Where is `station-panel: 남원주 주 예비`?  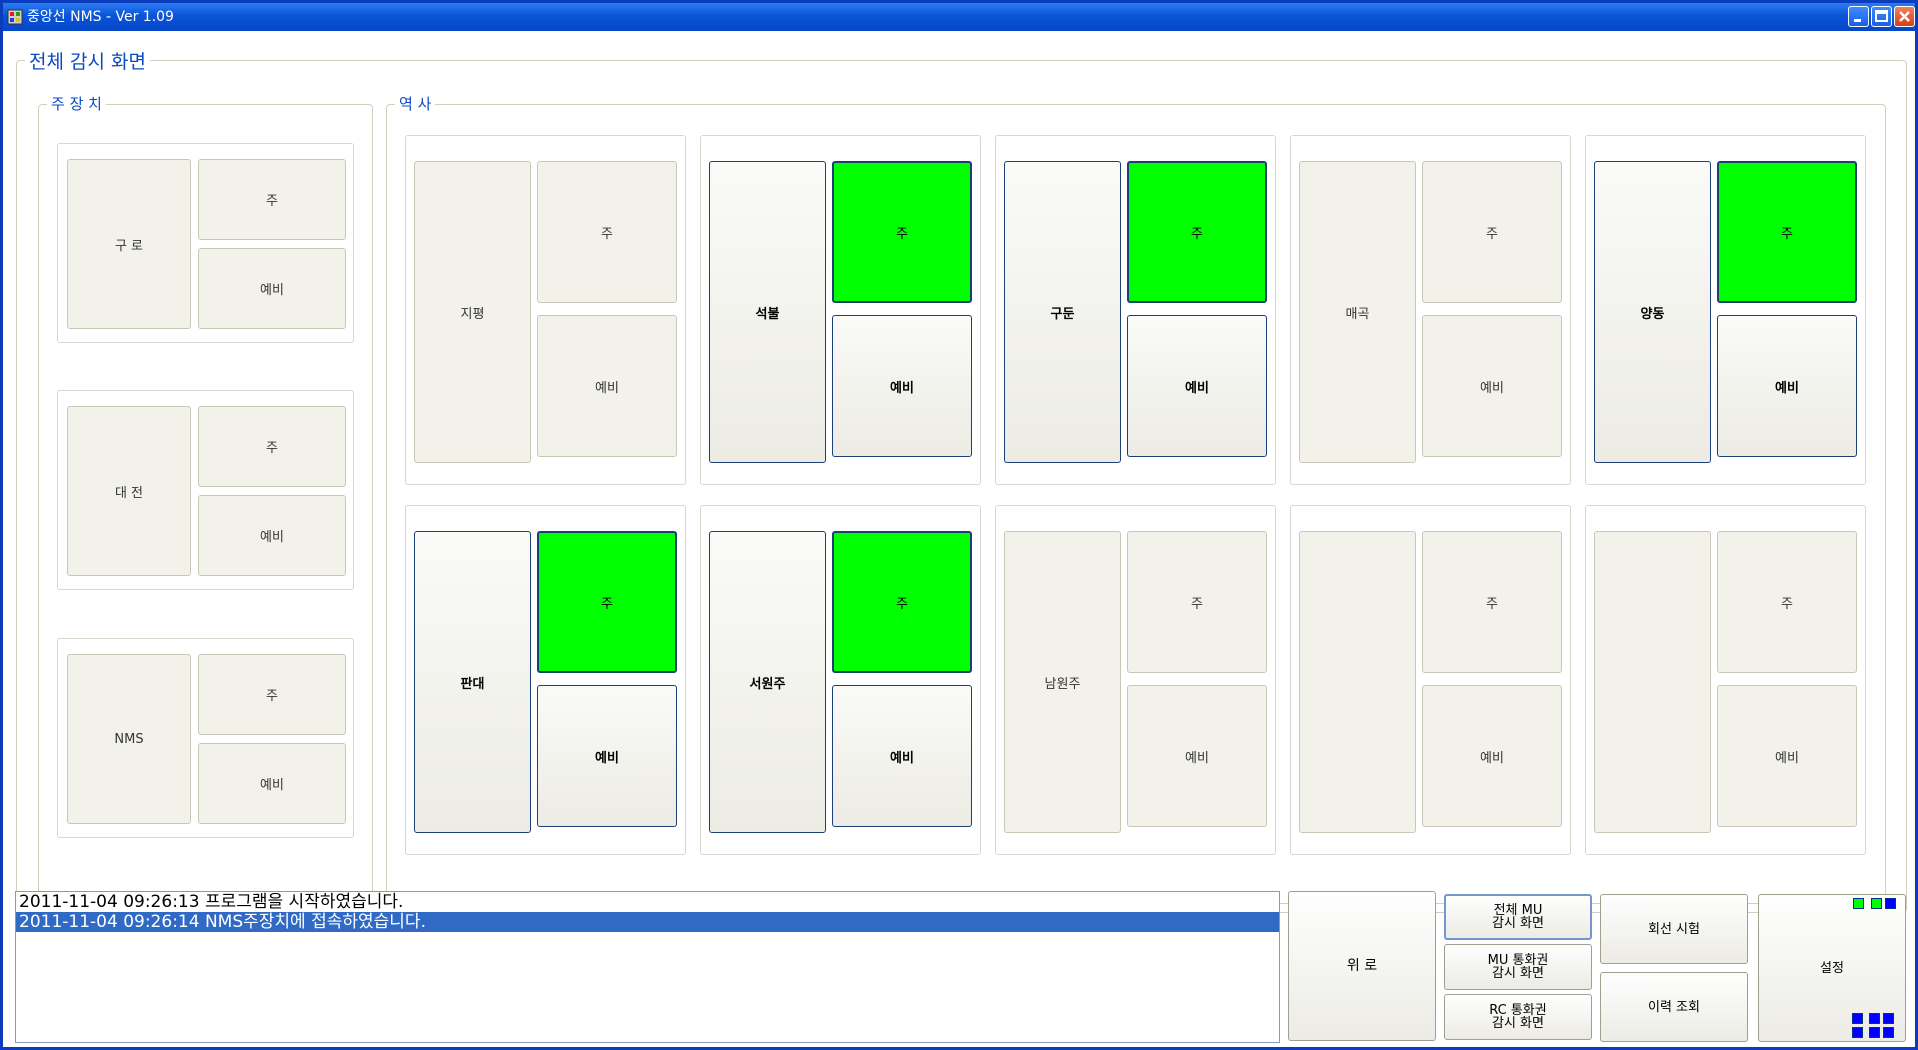
station-panel: 남원주 주 예비 is located at coordinates (1135, 680).